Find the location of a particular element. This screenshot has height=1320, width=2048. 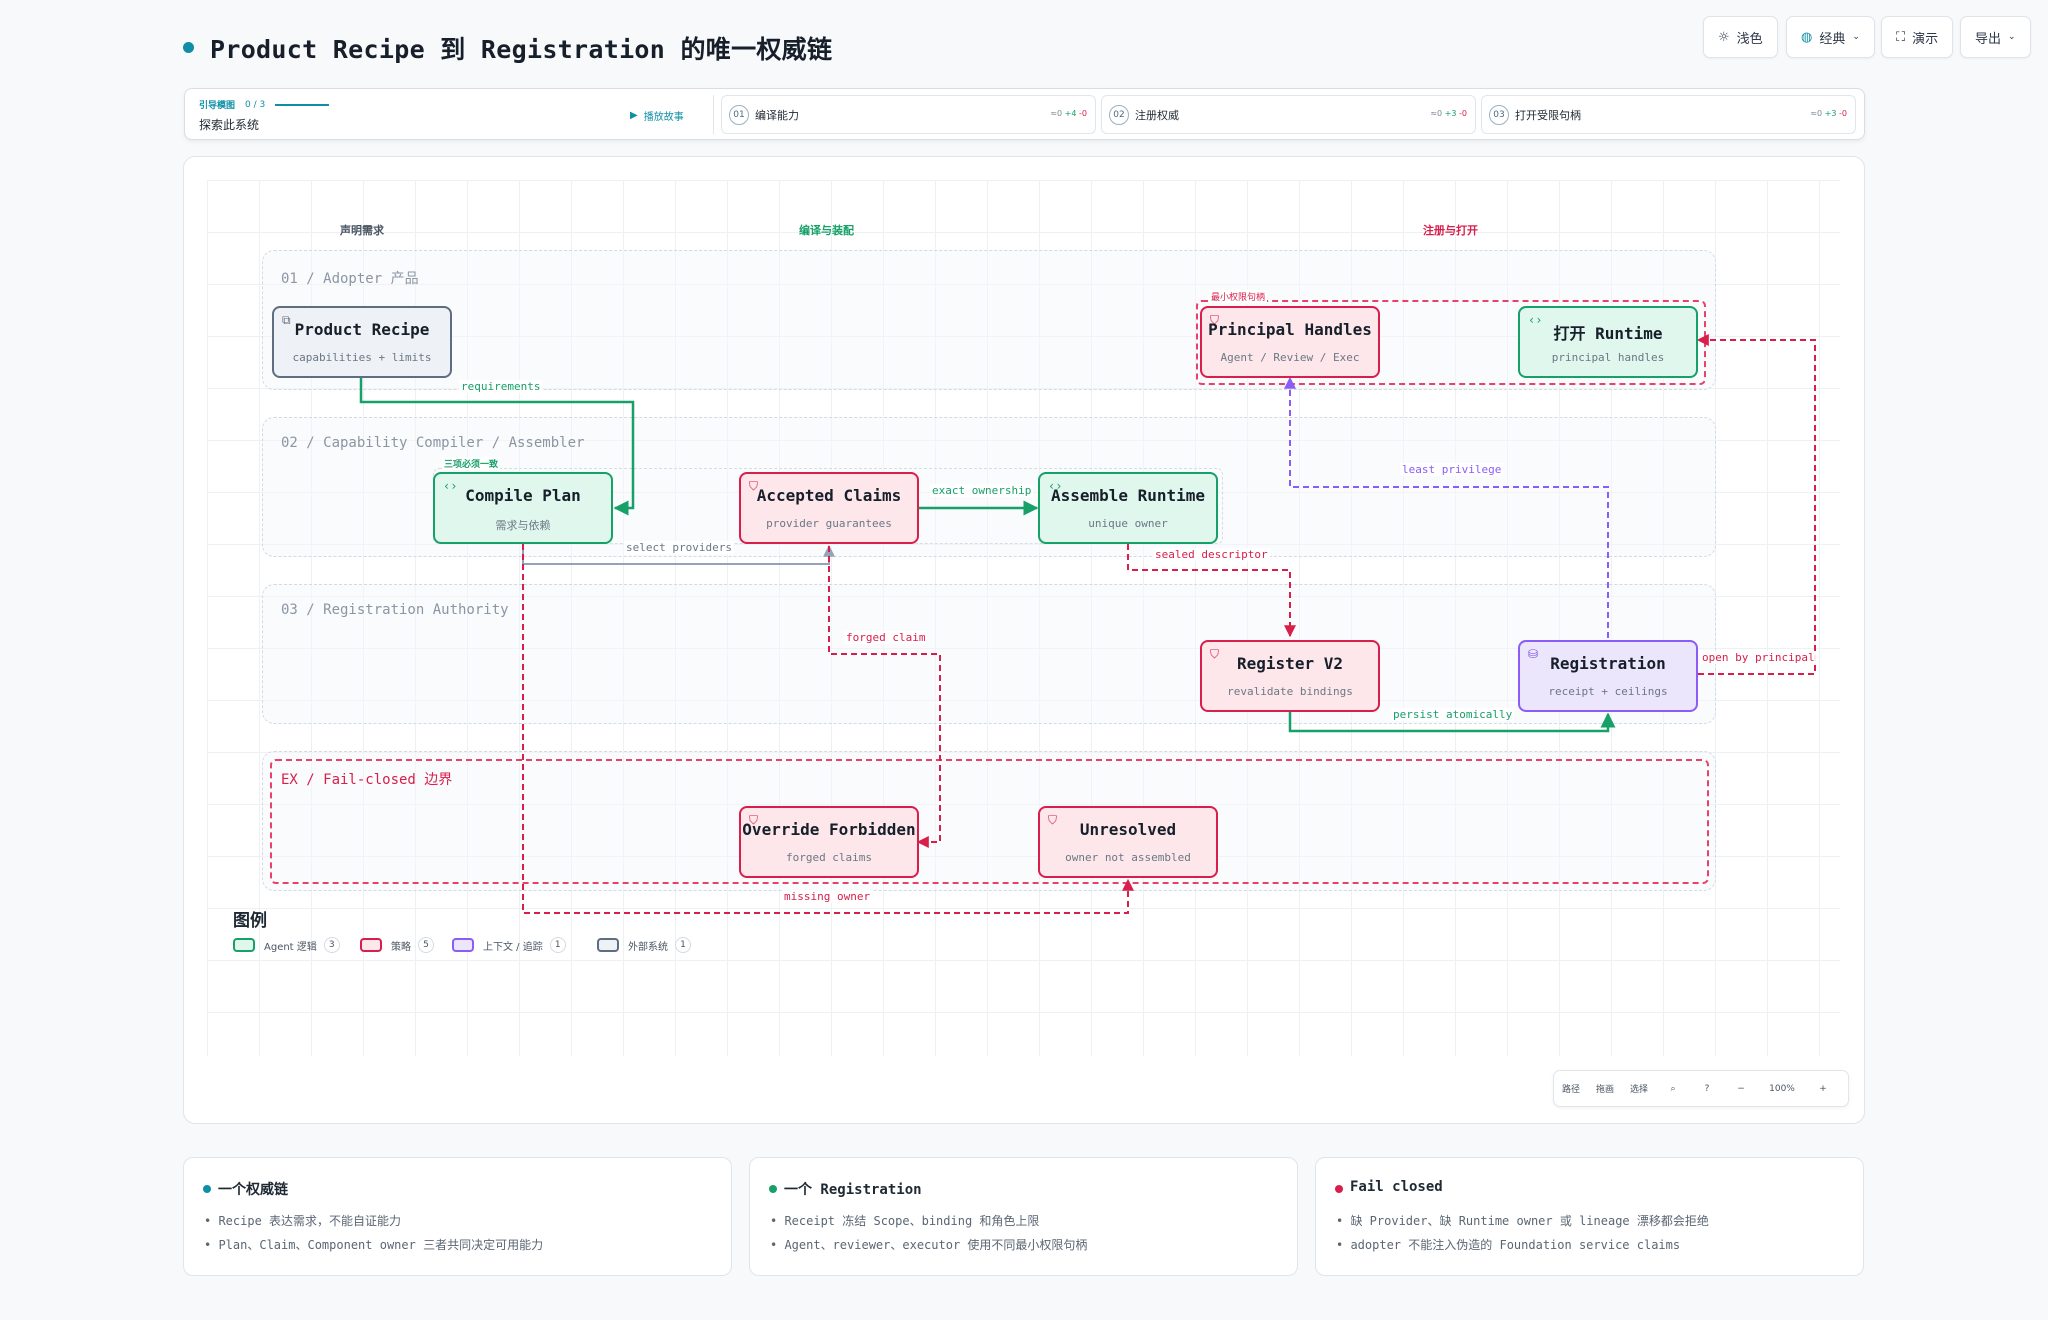

edge-label: missing owner is located at coordinates (827, 896).